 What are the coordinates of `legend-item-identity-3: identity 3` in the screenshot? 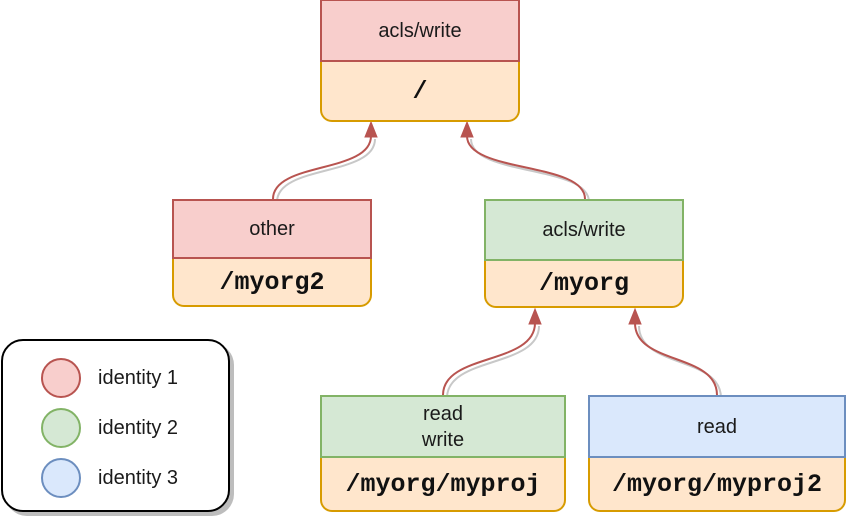 It's located at (109, 478).